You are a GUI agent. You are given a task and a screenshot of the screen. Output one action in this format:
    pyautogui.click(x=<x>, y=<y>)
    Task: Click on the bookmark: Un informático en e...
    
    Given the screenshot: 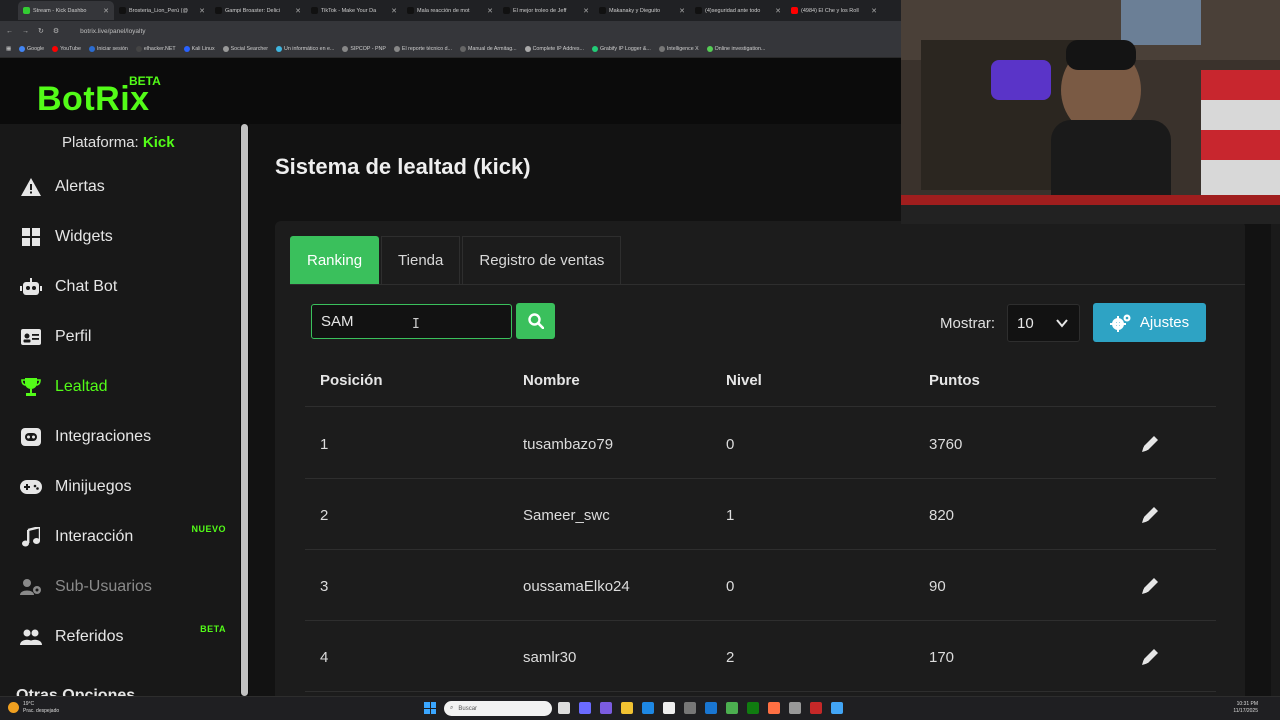 What is the action you would take?
    pyautogui.click(x=305, y=49)
    